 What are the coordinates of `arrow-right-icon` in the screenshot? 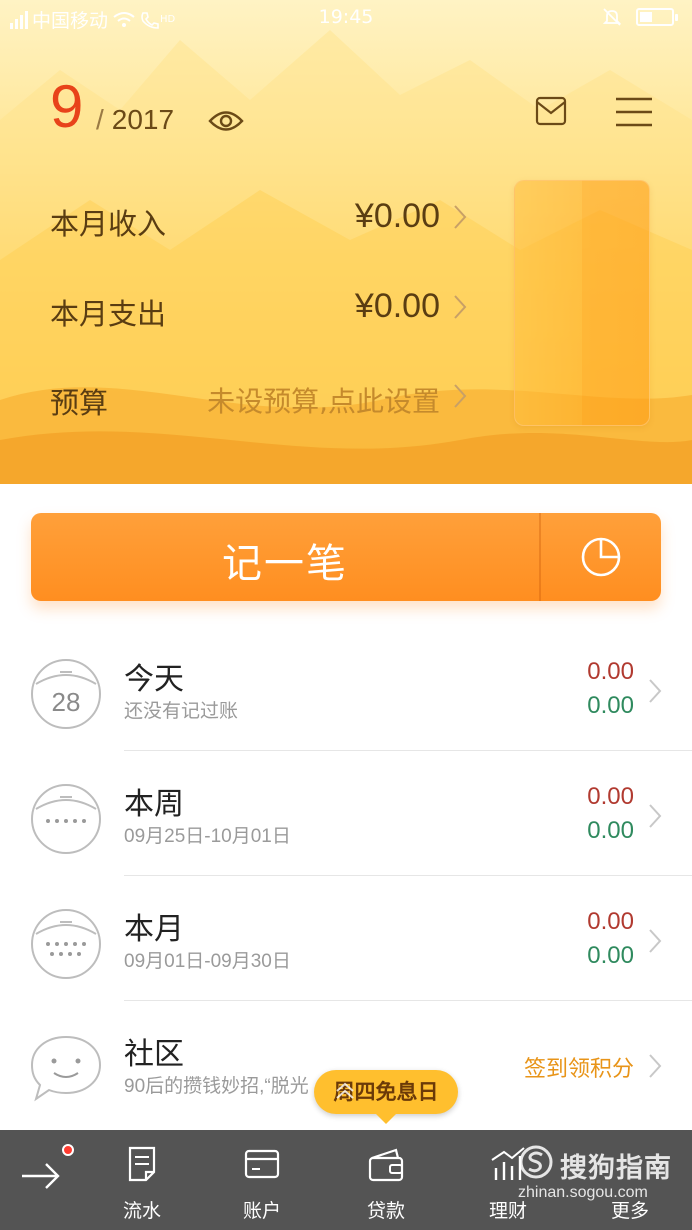 It's located at (43, 1173).